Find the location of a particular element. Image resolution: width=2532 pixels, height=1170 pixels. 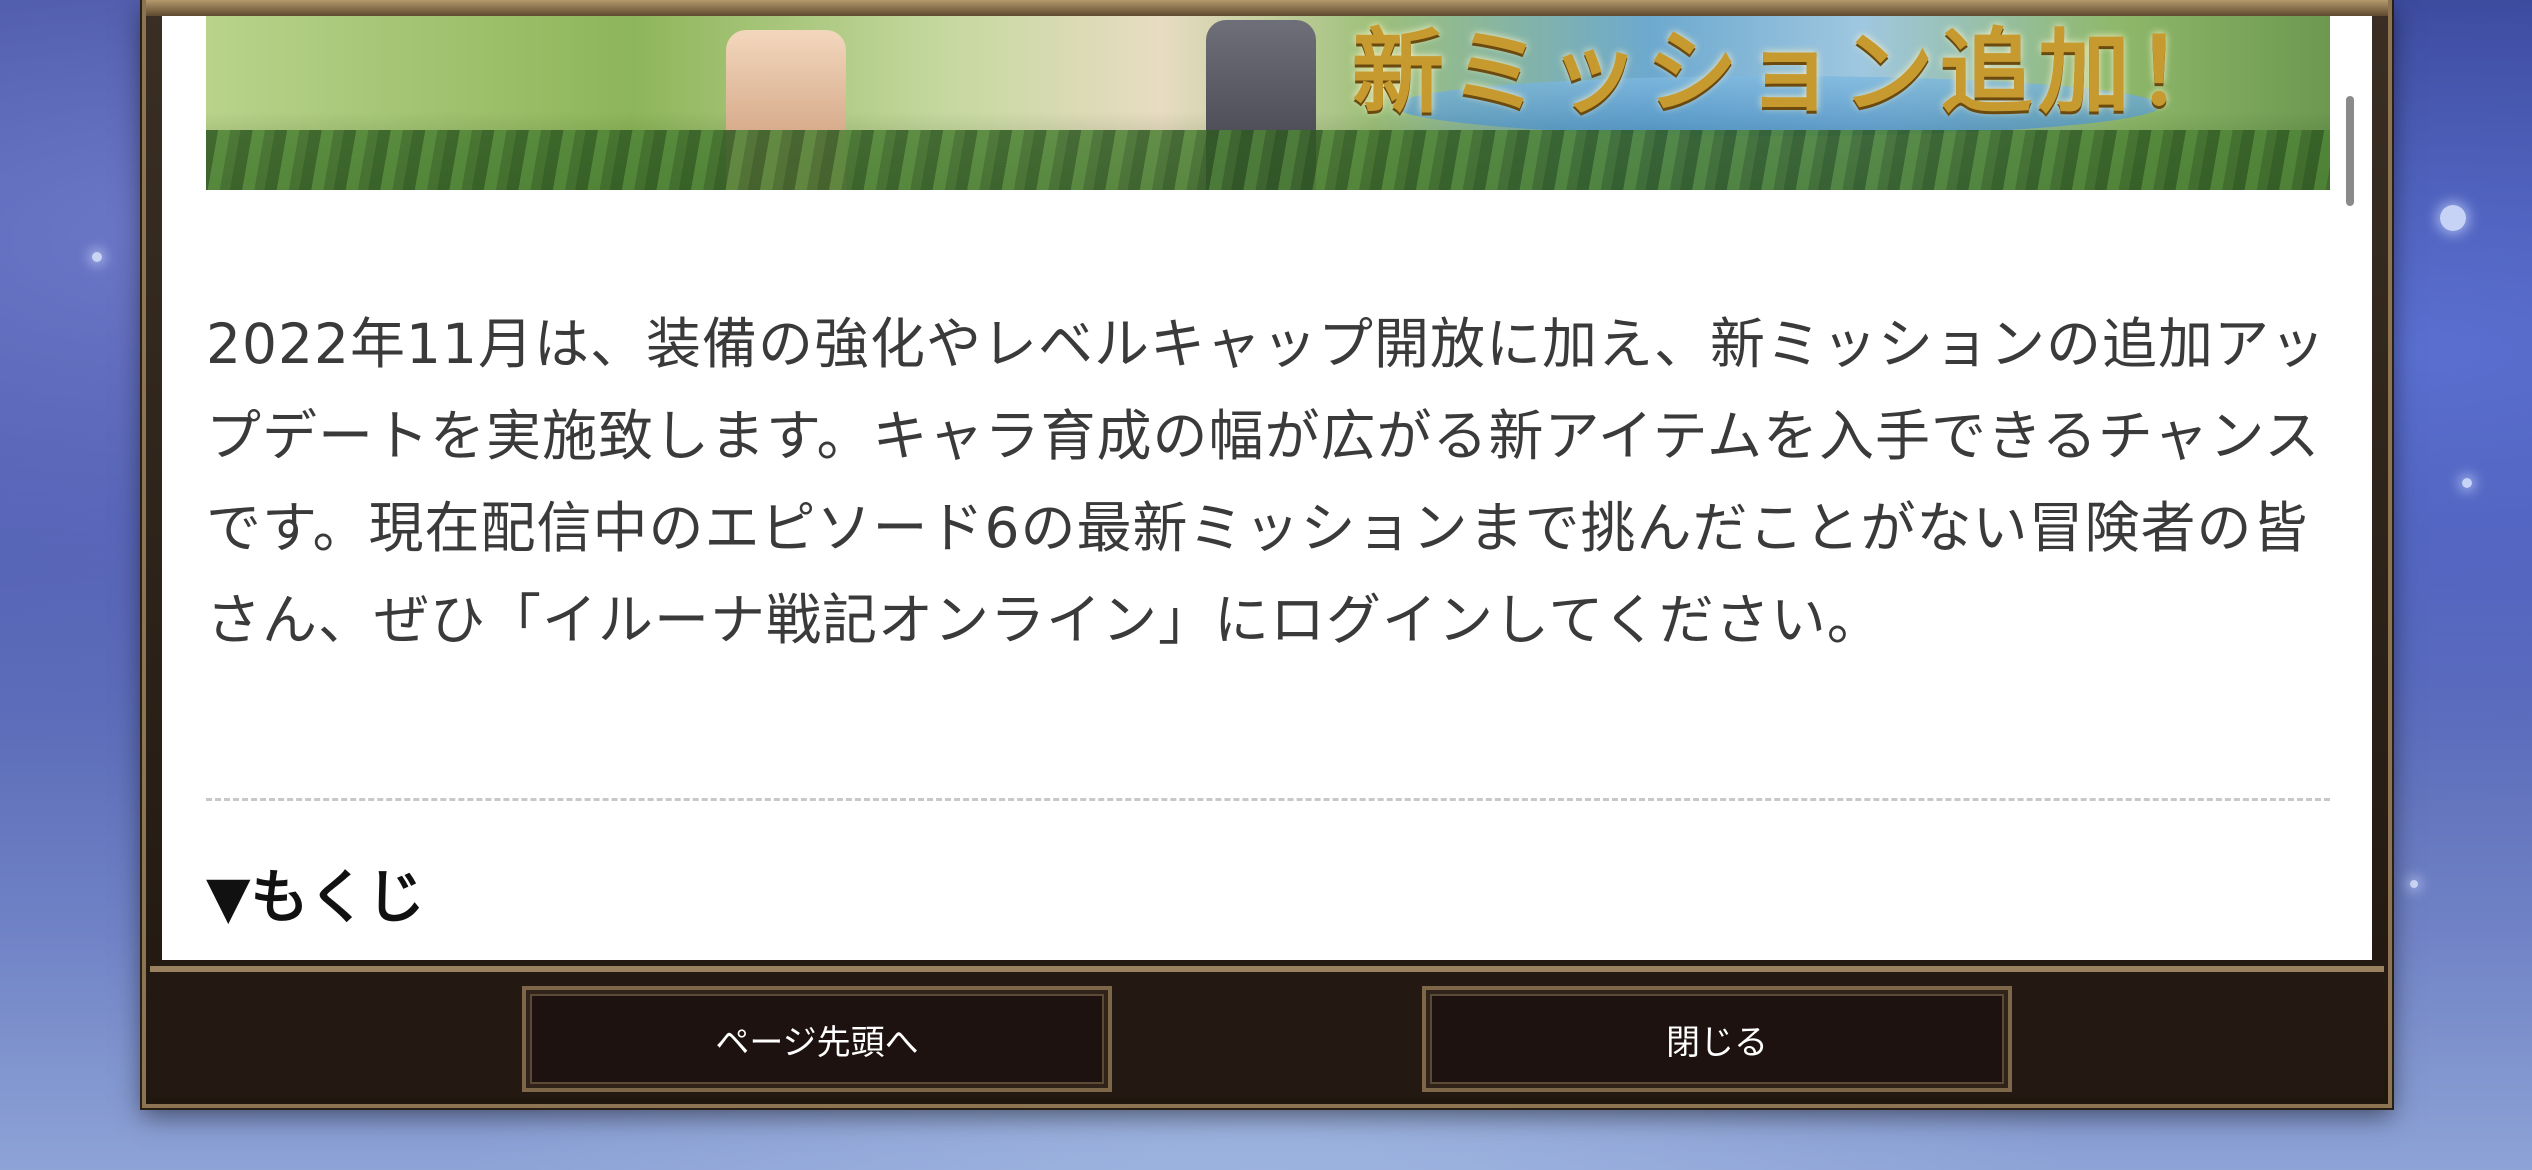

scroll-to-top-button: ページ先頭へ is located at coordinates (817, 1039).